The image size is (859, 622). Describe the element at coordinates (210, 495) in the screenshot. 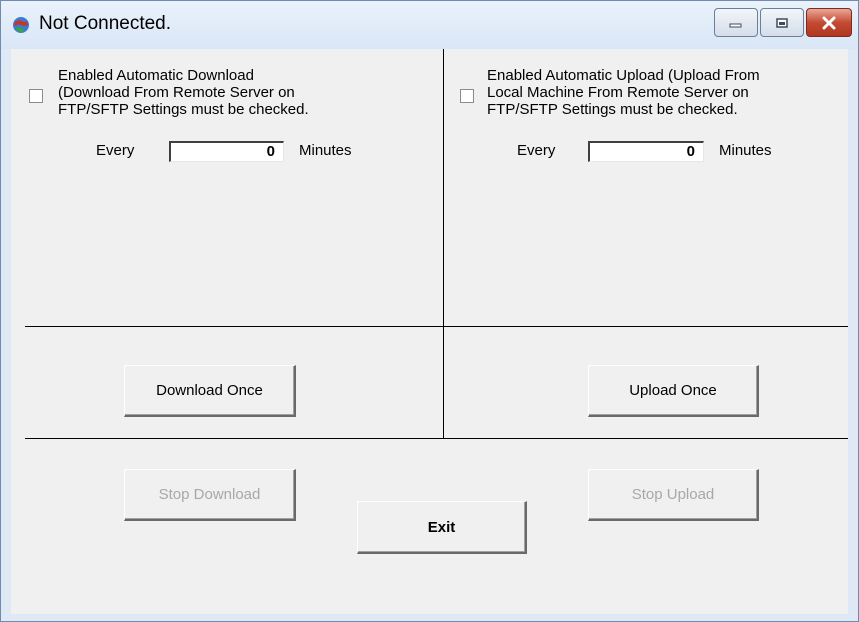

I see `stop-download-button: Stop Download` at that location.